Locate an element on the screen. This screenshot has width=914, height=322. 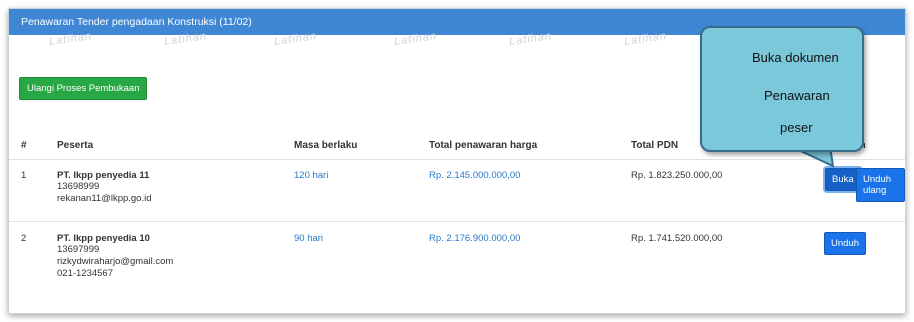
callout-line-2: Penawaran is located at coordinates (797, 95).